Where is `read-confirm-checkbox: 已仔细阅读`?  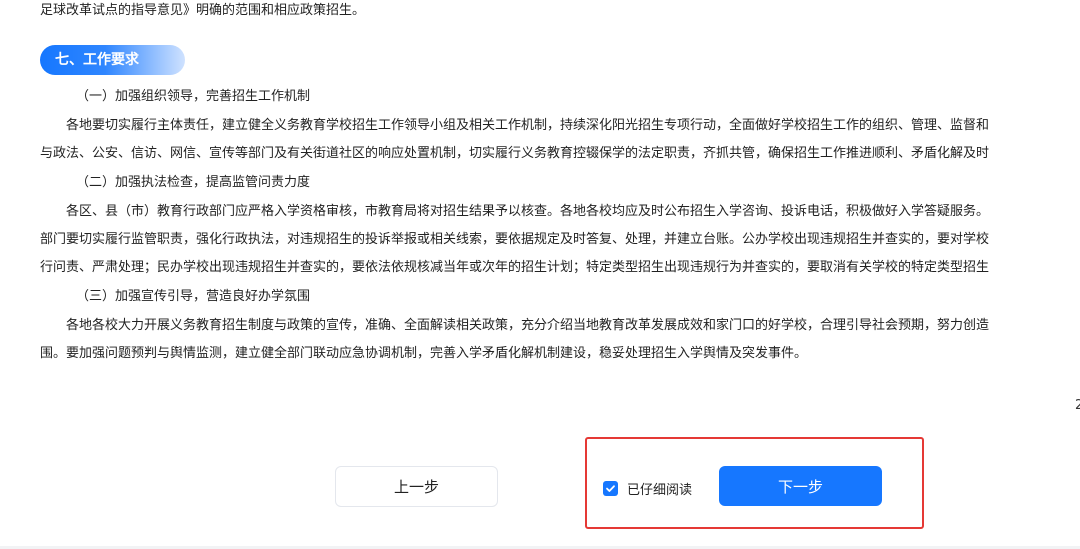
read-confirm-checkbox: 已仔细阅读 is located at coordinates (647, 488).